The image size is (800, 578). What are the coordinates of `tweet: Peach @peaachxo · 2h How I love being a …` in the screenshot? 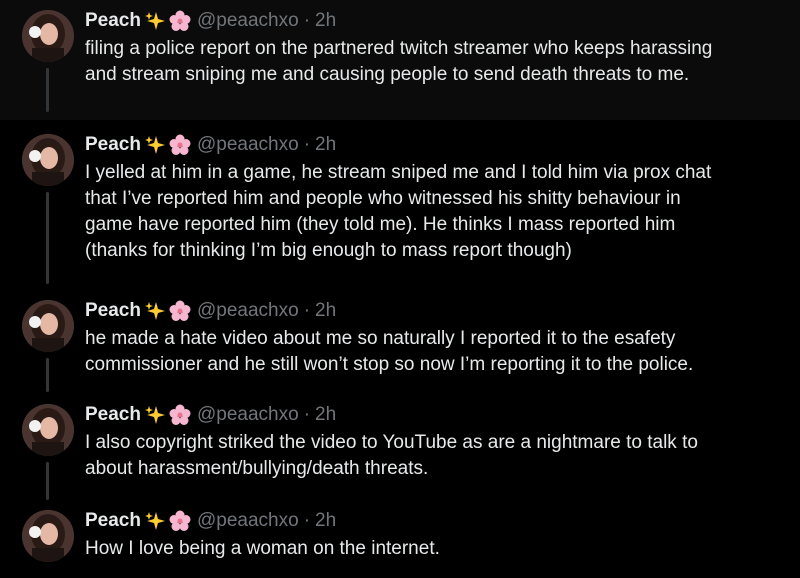 It's located at (400, 539).